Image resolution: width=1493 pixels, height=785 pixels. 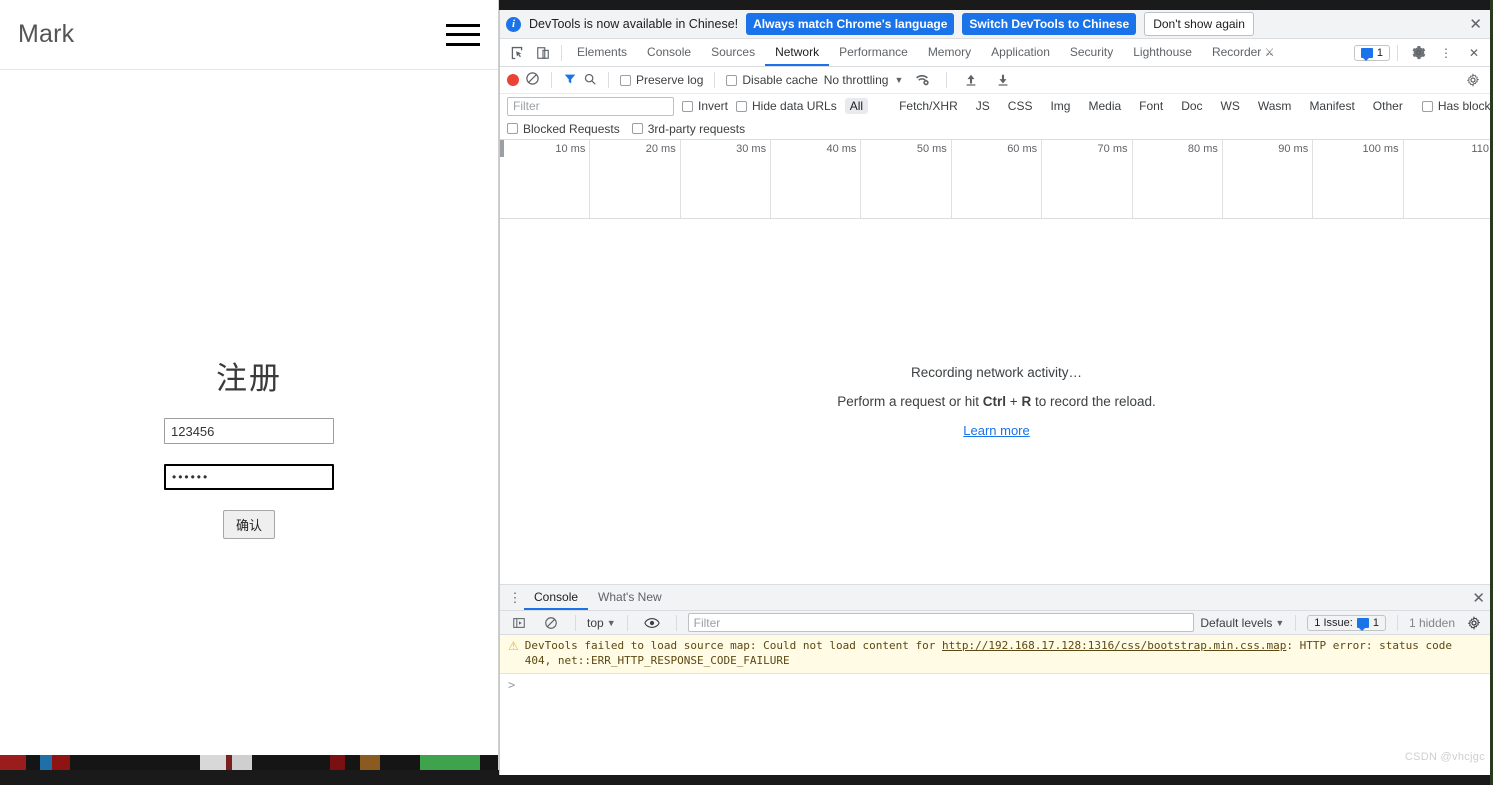 I want to click on live-expression-eye-icon, so click(x=652, y=623).